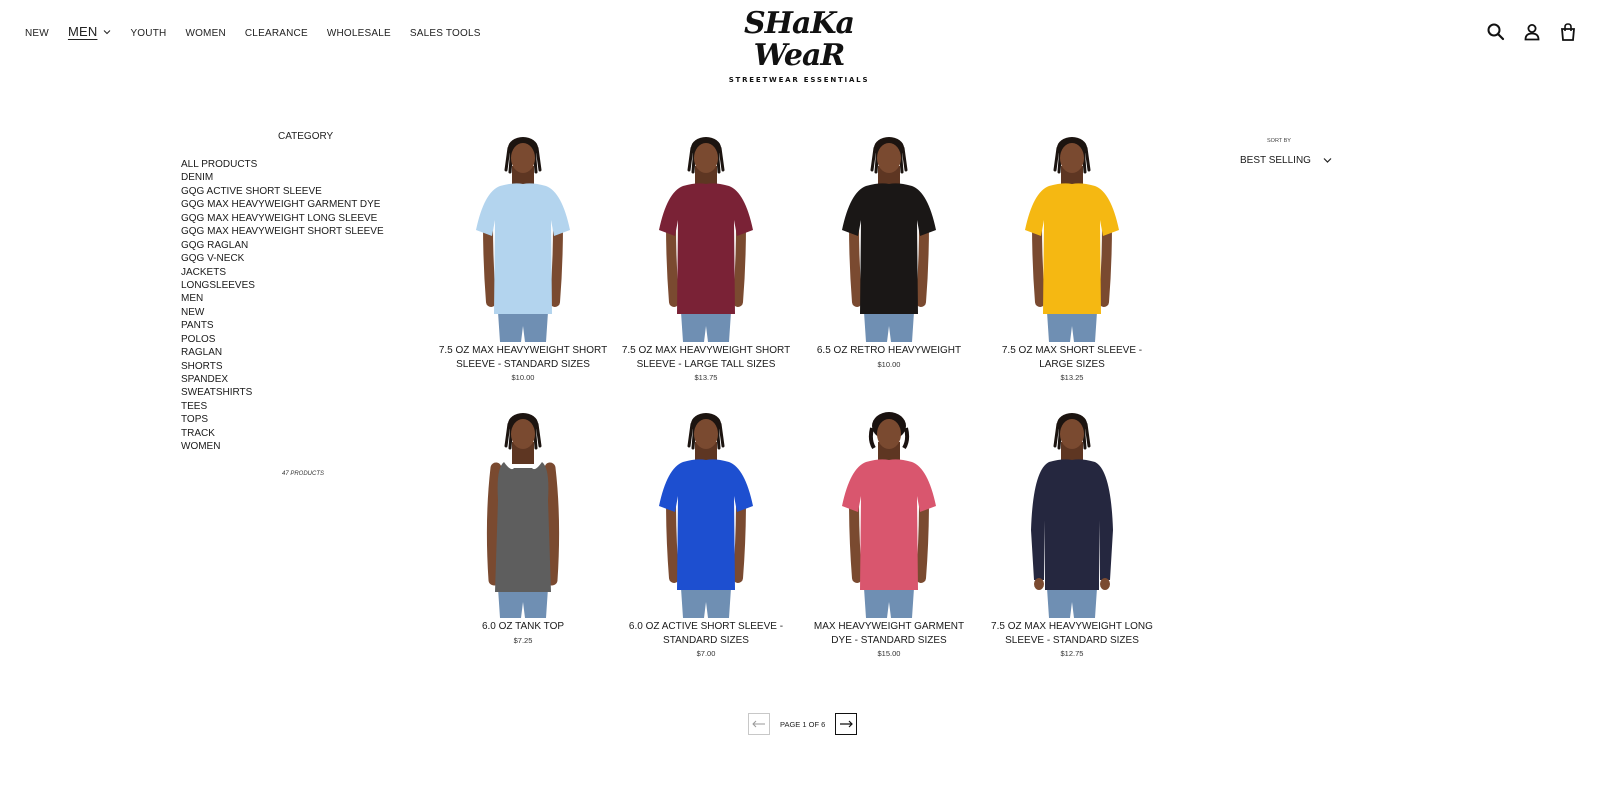  What do you see at coordinates (82, 31) in the screenshot?
I see `nav-item-men-label: MEN` at bounding box center [82, 31].